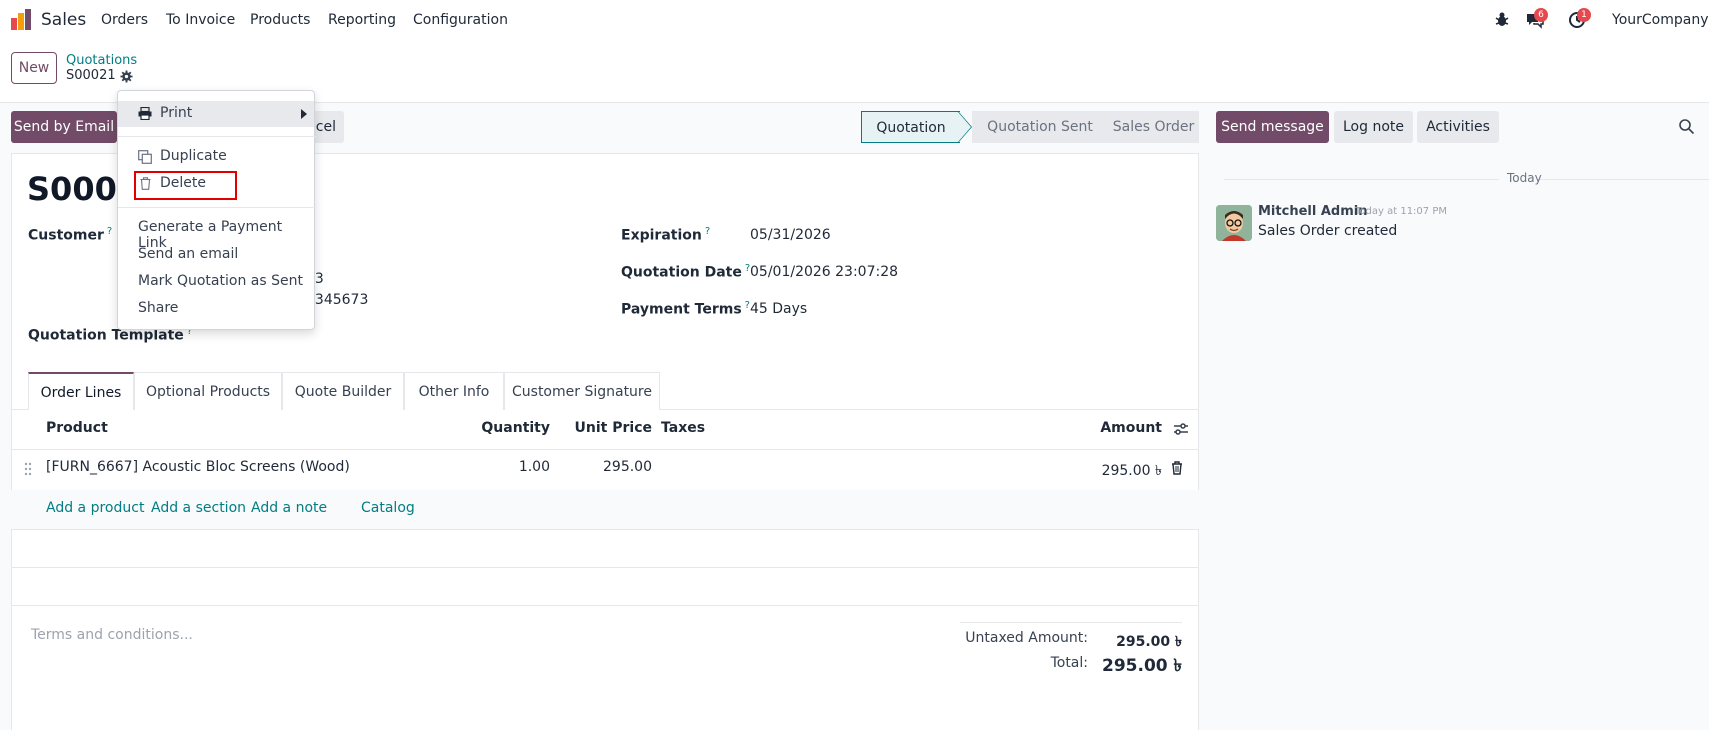 The image size is (1709, 730). What do you see at coordinates (95, 508) in the screenshot?
I see `add-product-link: Add a product` at bounding box center [95, 508].